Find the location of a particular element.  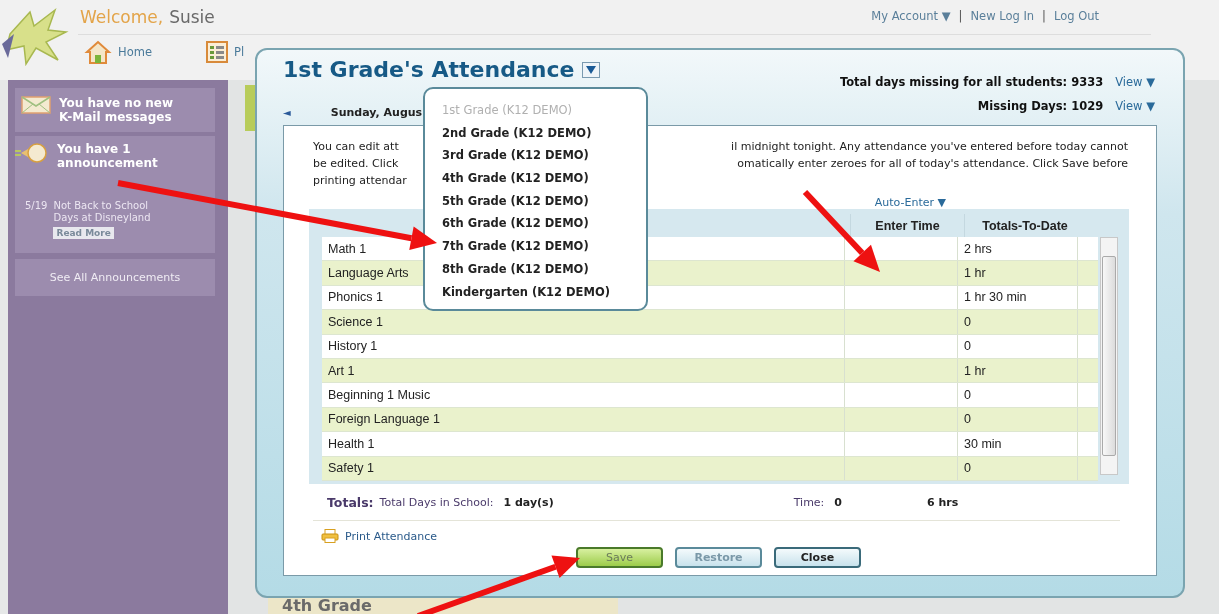

time-label: Time: is located at coordinates (809, 502).